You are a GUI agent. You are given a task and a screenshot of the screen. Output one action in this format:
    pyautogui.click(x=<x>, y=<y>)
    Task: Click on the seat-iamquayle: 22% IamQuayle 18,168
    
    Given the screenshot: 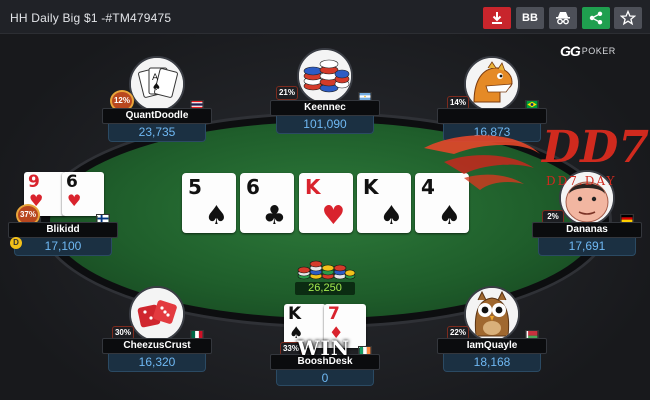 What is the action you would take?
    pyautogui.click(x=492, y=329)
    